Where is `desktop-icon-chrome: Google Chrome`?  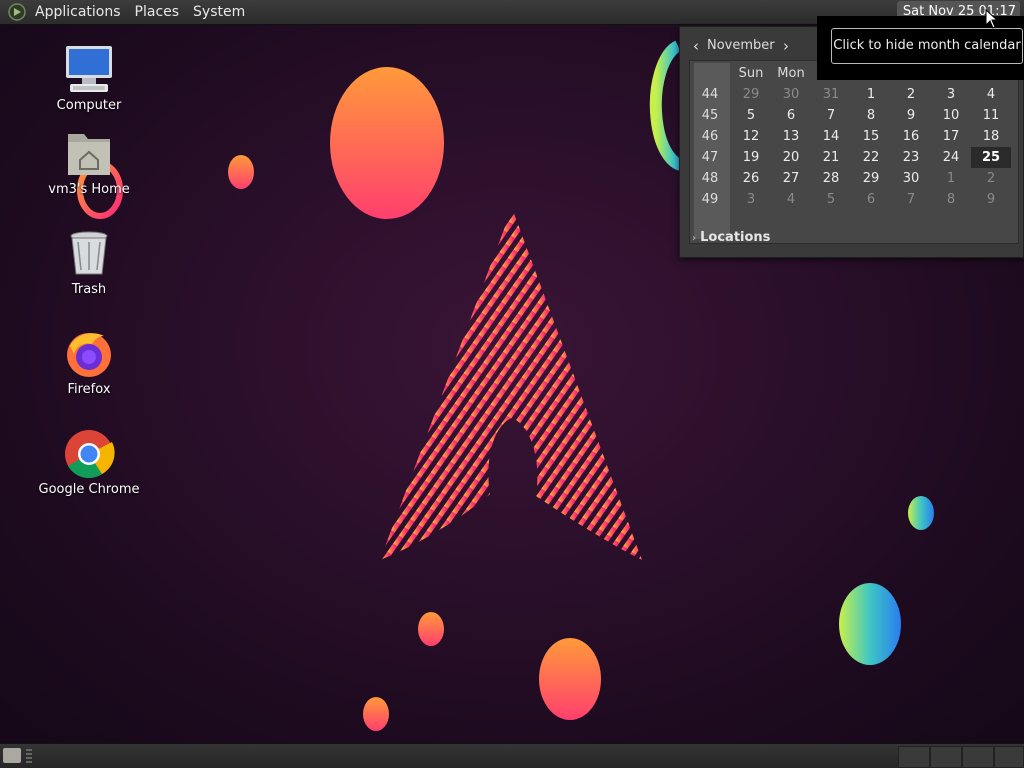
desktop-icon-chrome: Google Chrome is located at coordinates (89, 462).